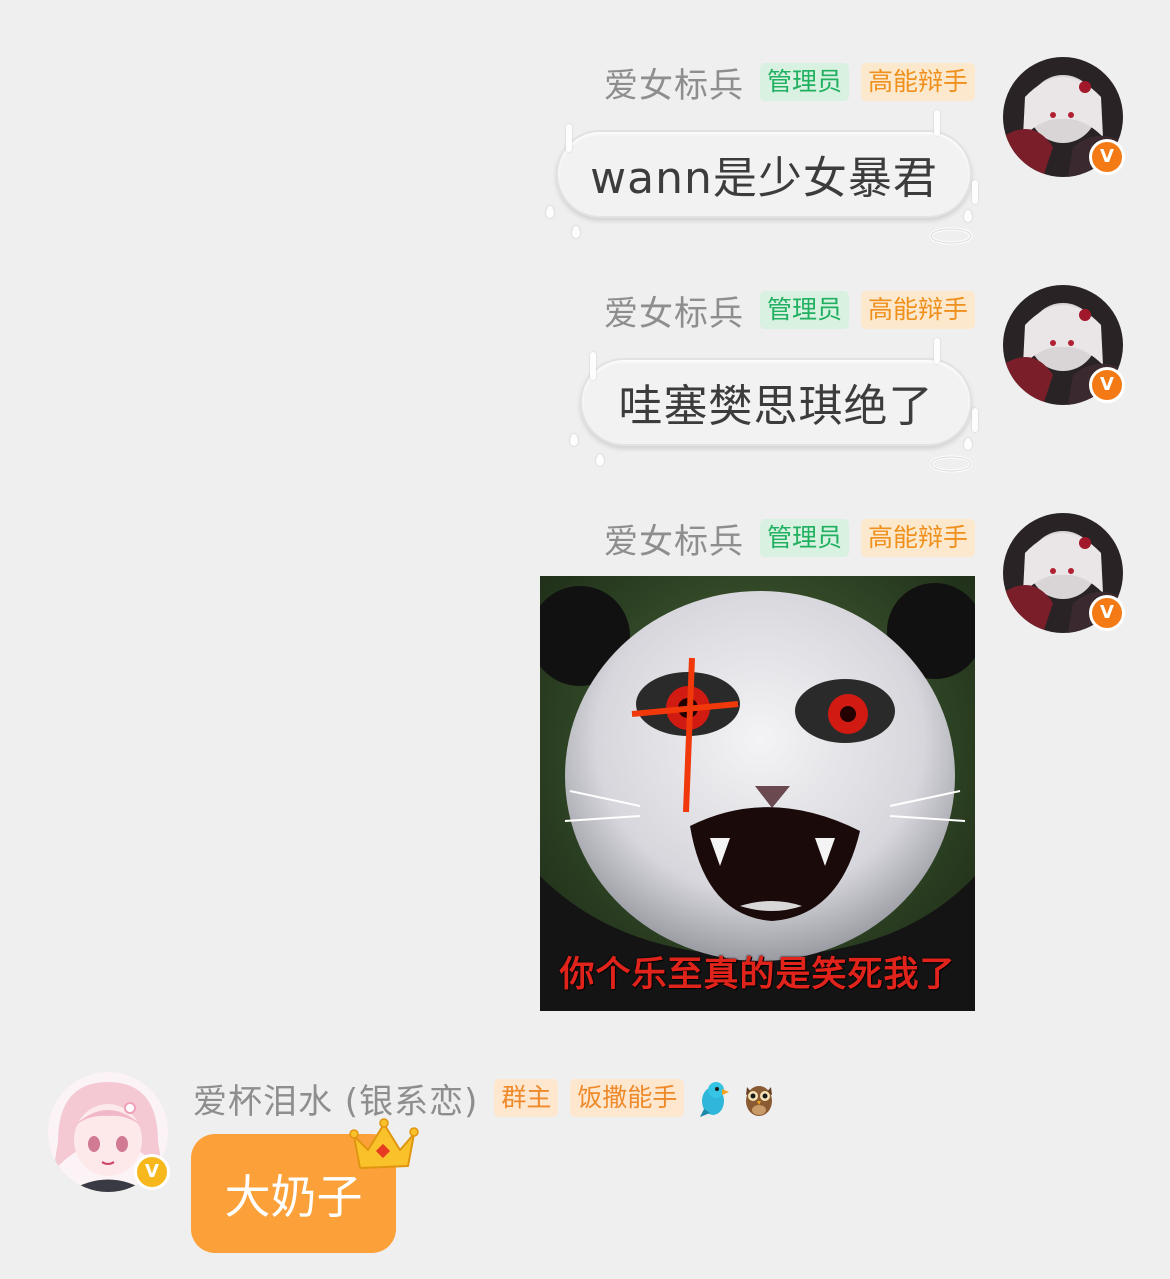 The height and width of the screenshot is (1279, 1170). What do you see at coordinates (293, 1196) in the screenshot?
I see `message-text: 大奶子` at bounding box center [293, 1196].